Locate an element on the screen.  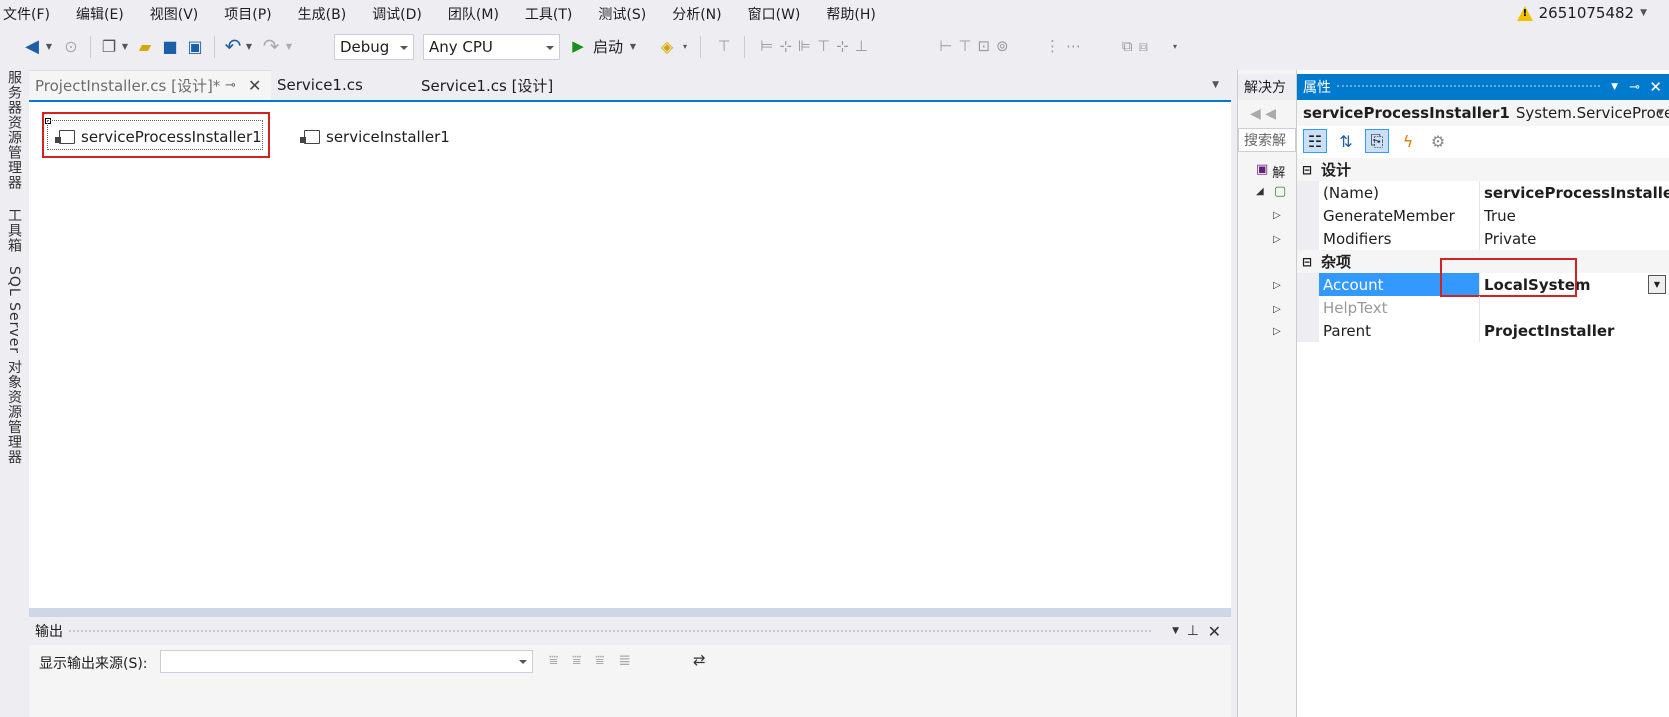
undo-icon: ↶ is located at coordinates (233, 46).